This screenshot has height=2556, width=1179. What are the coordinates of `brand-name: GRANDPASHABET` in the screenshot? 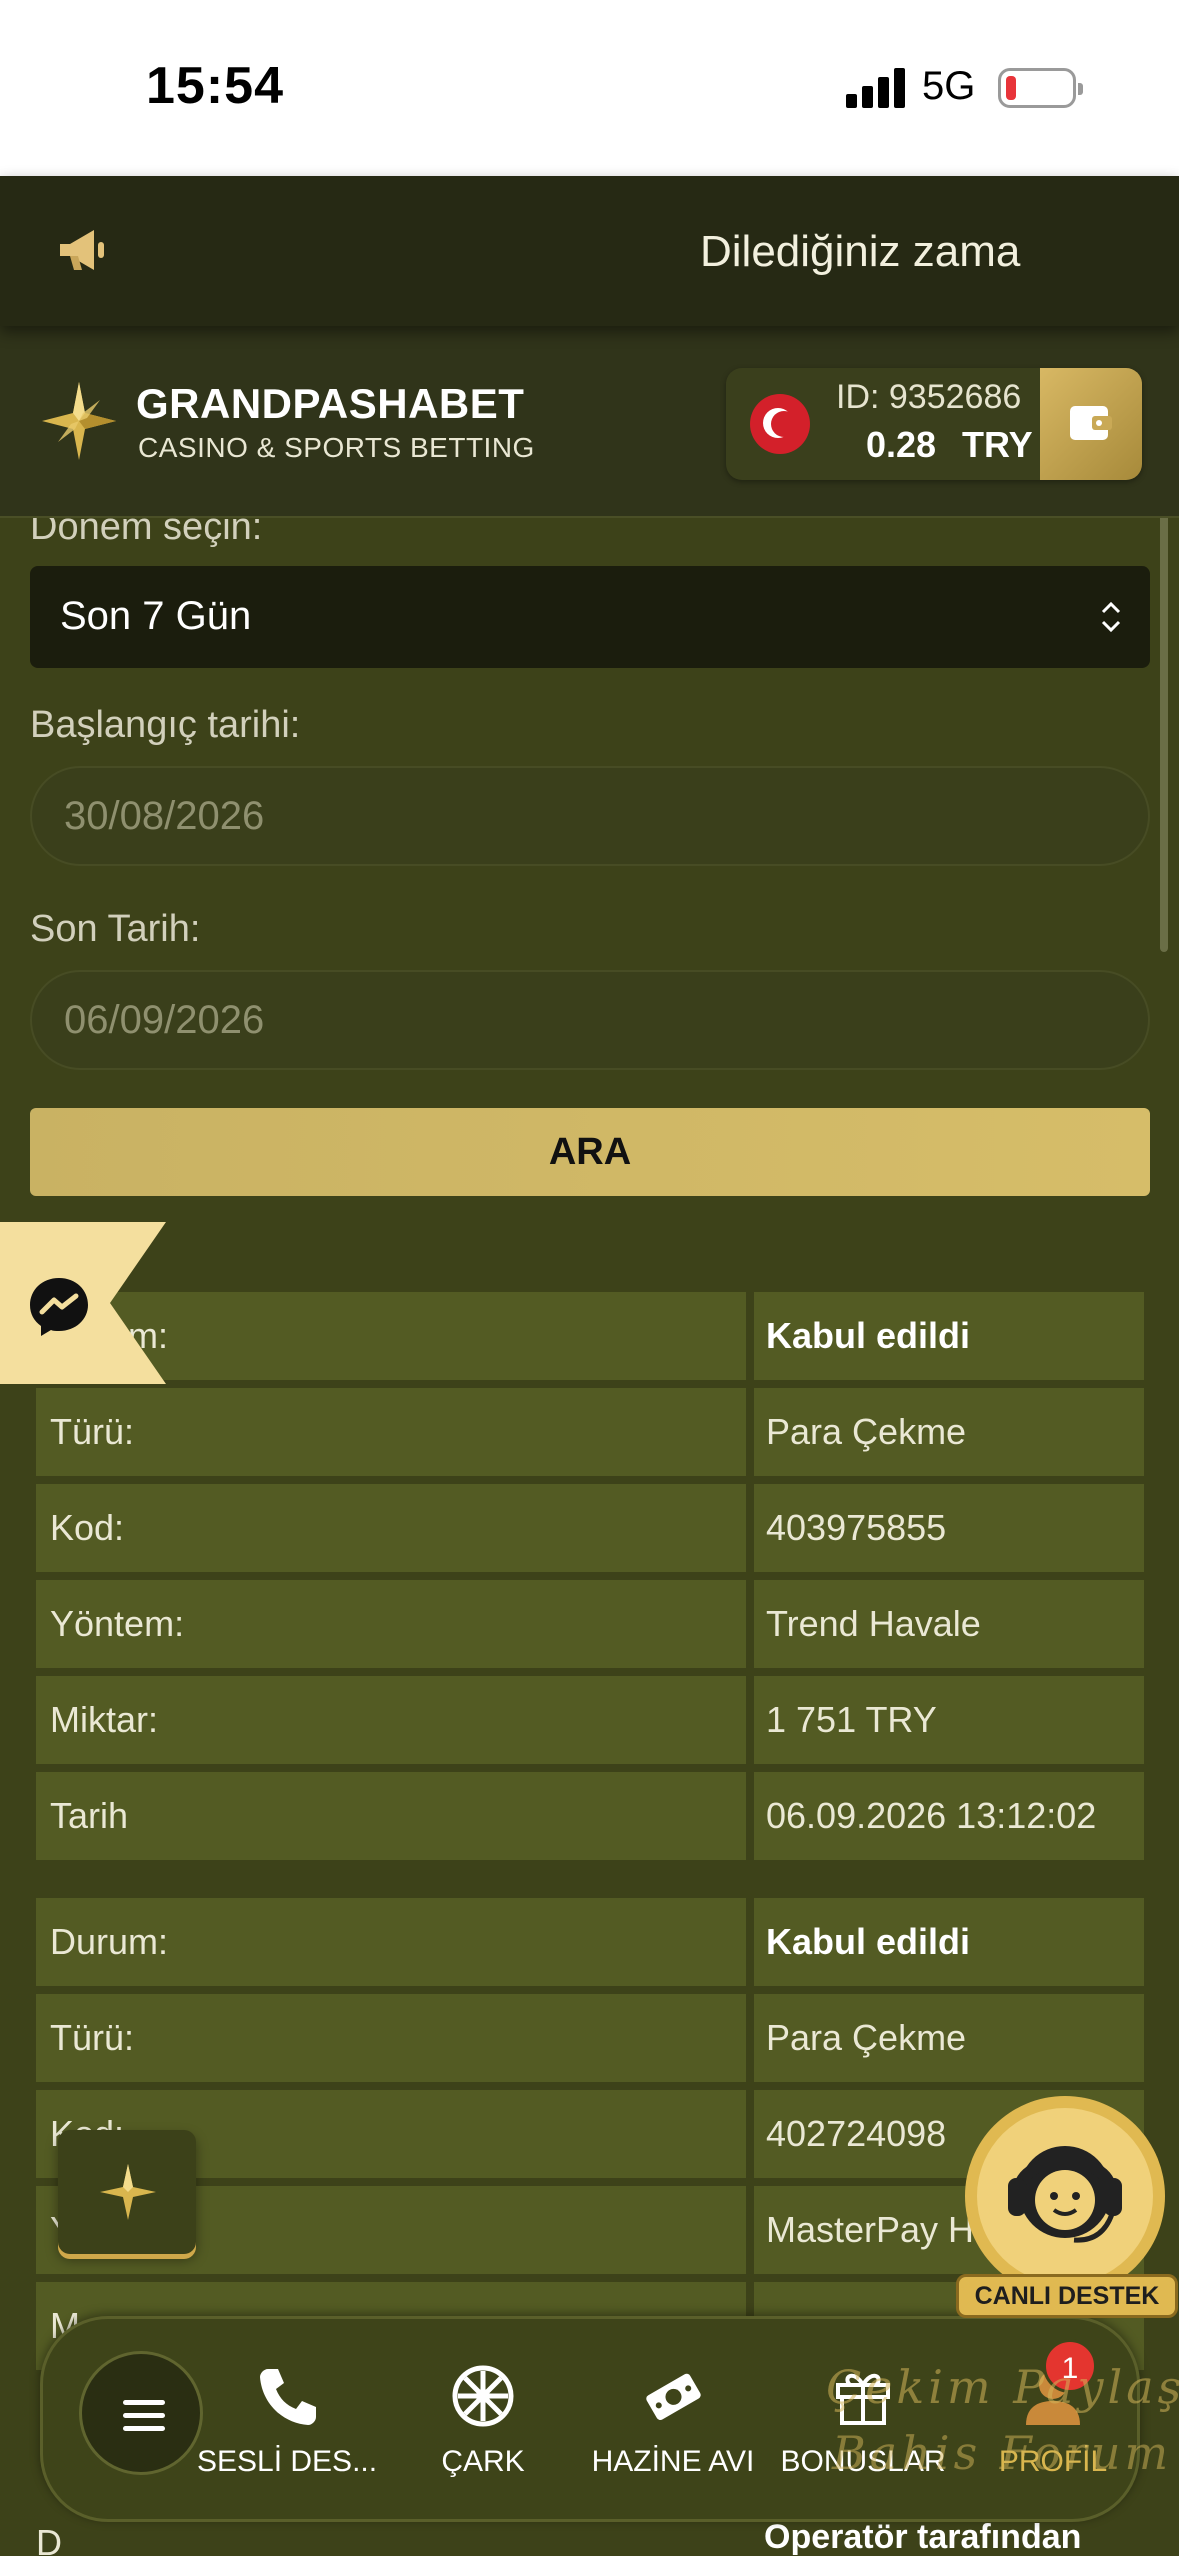 It's located at (330, 403).